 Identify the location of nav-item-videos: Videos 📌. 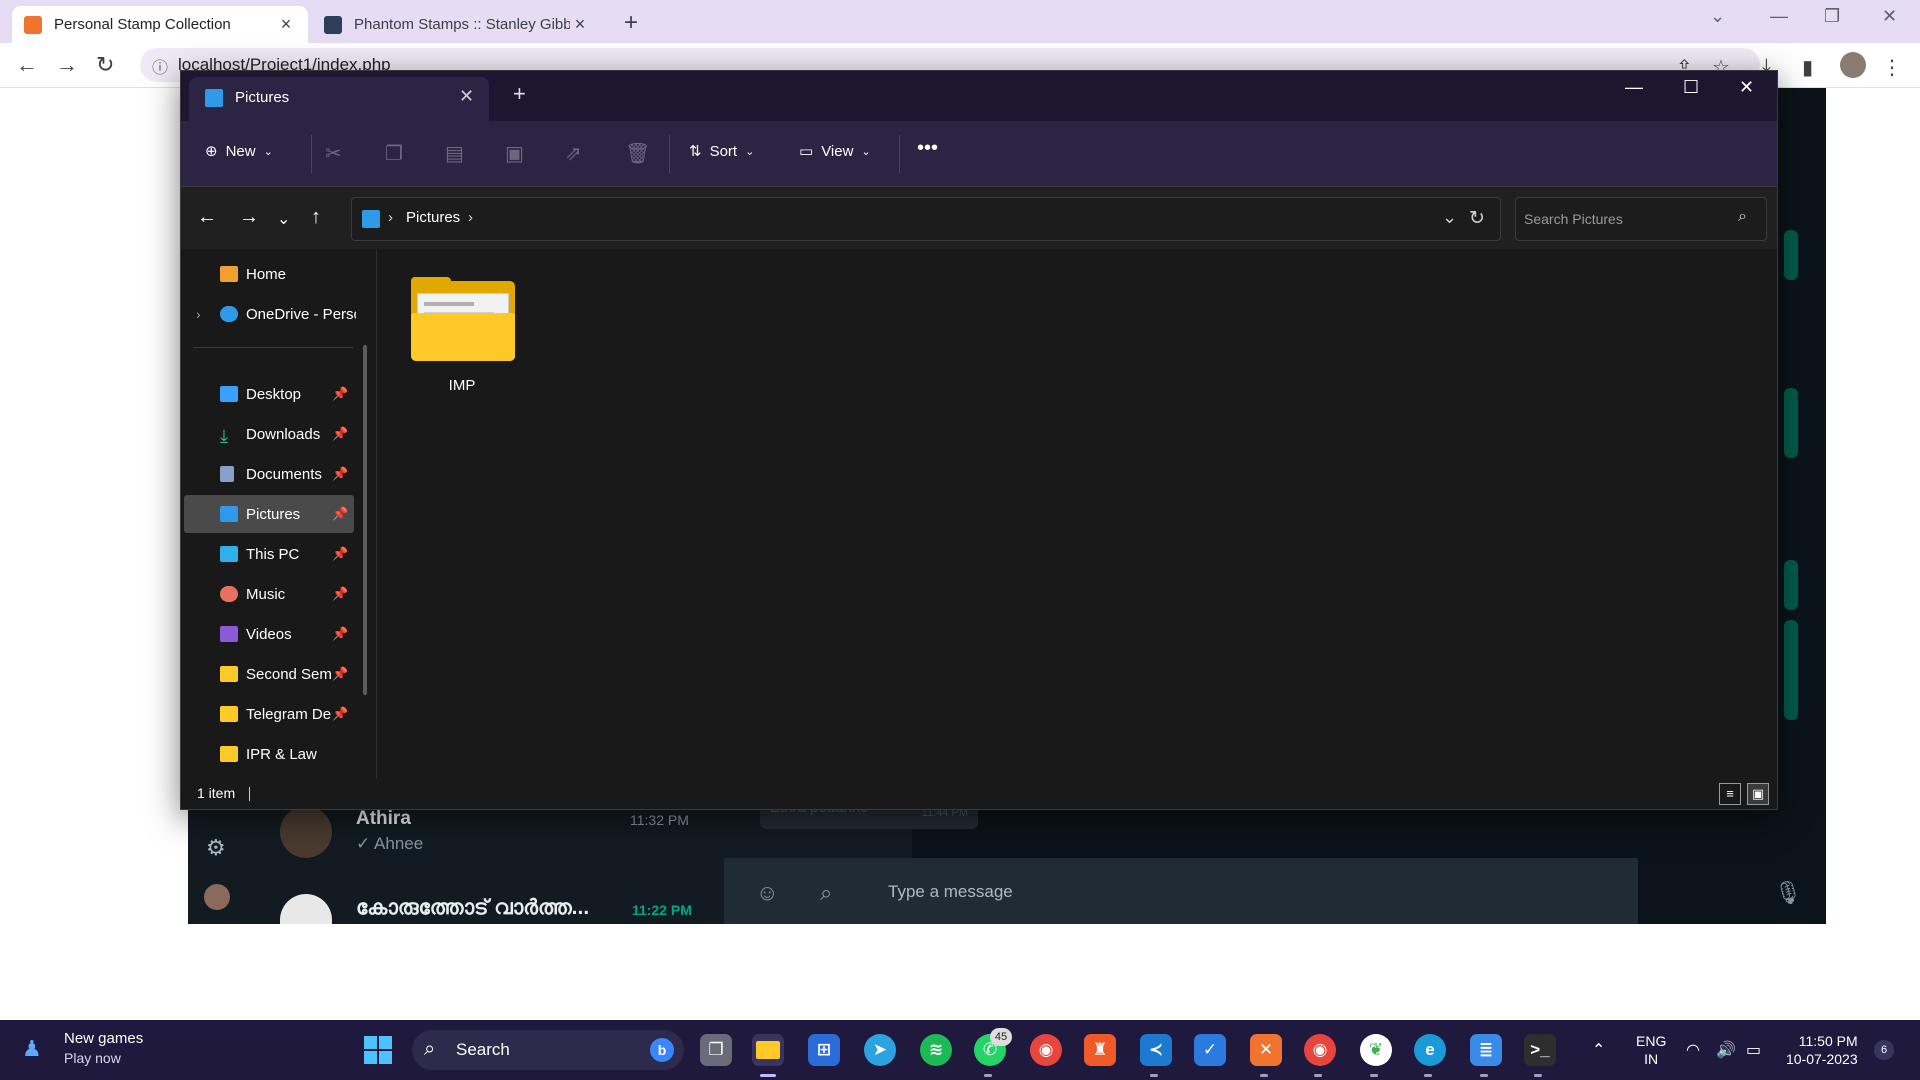
(269, 634).